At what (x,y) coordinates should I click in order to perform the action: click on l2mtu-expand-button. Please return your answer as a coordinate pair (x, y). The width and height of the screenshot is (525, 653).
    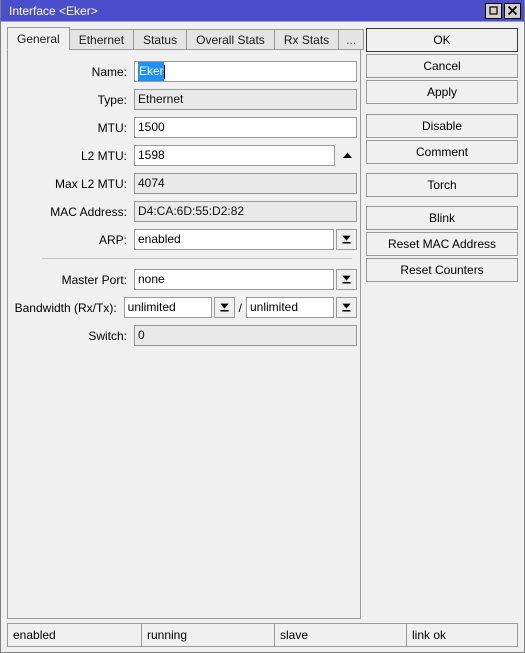
    Looking at the image, I should click on (347, 155).